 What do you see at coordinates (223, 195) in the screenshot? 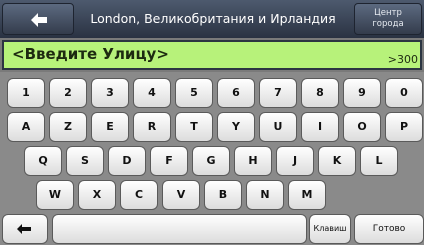
I see `key-b: B` at bounding box center [223, 195].